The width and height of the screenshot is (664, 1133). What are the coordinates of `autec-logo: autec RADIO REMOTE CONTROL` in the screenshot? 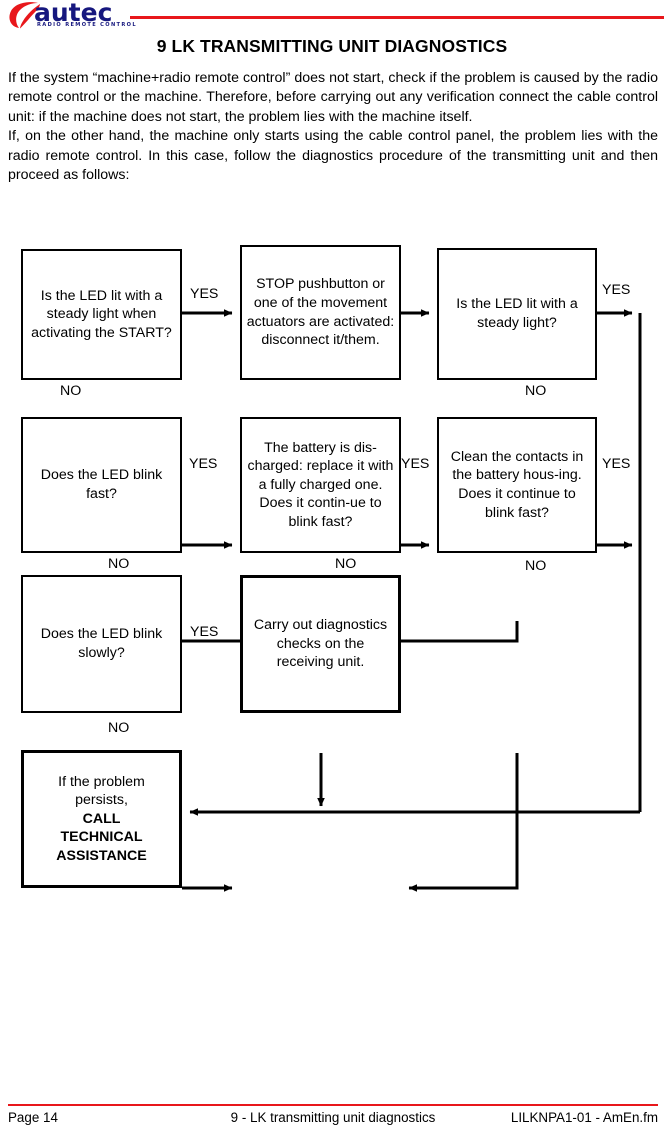 It's located at (73, 15).